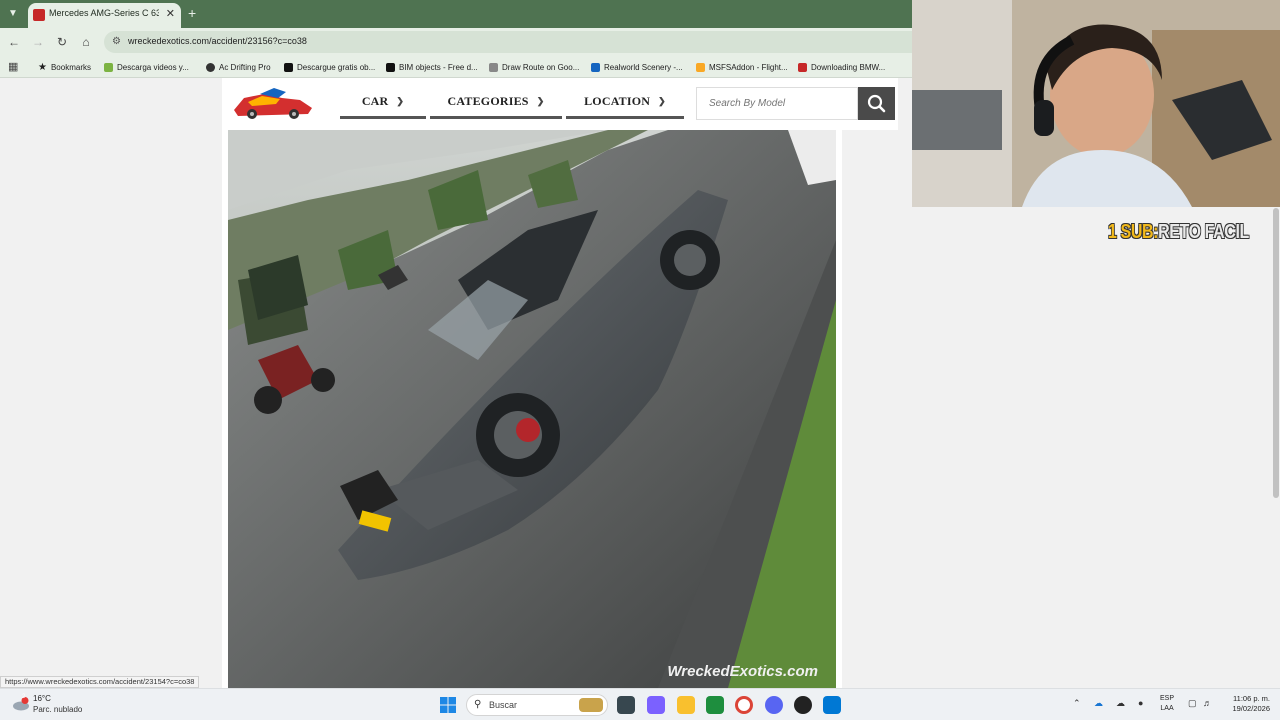 The width and height of the screenshot is (1280, 720). I want to click on back-arrow-icon: ←, so click(14, 42).